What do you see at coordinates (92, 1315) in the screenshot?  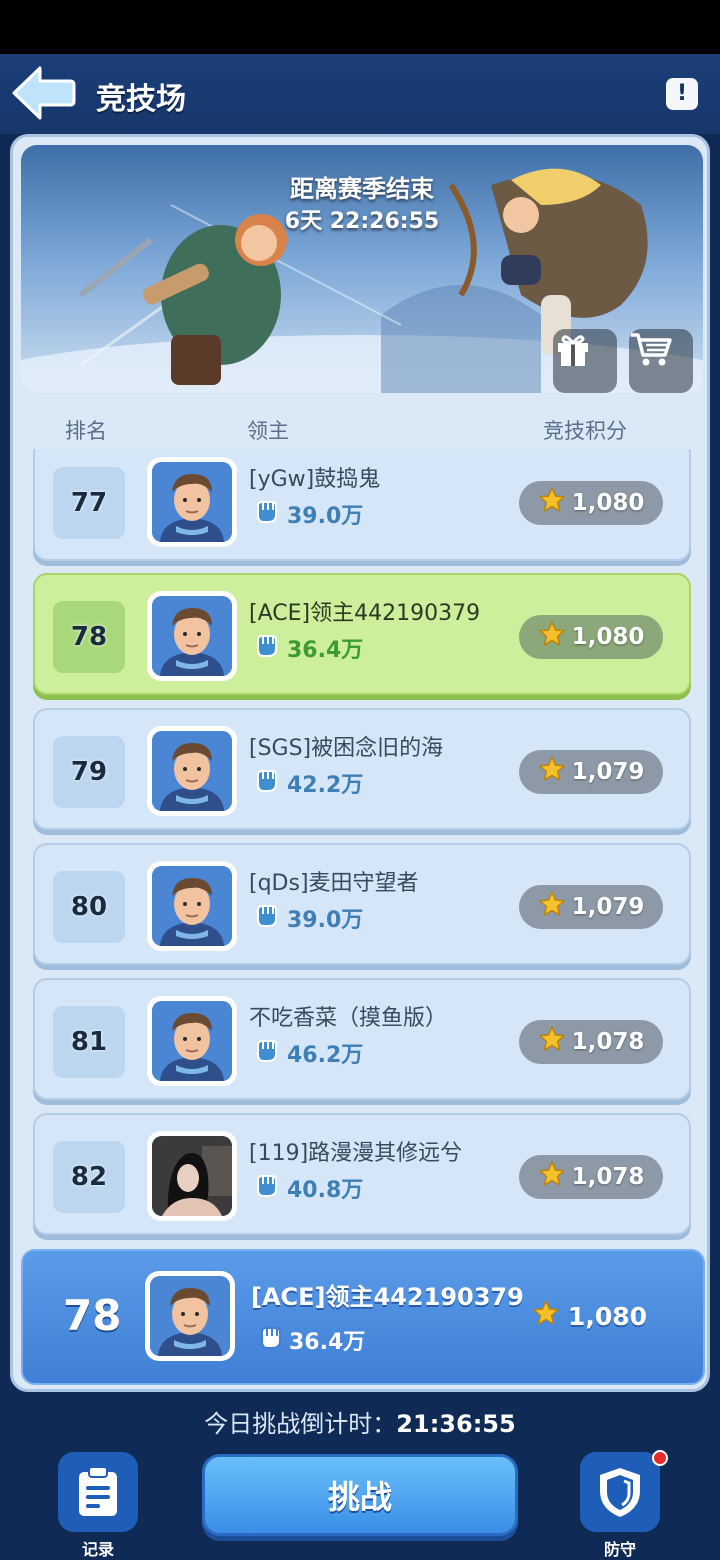 I see `my-rank: 78` at bounding box center [92, 1315].